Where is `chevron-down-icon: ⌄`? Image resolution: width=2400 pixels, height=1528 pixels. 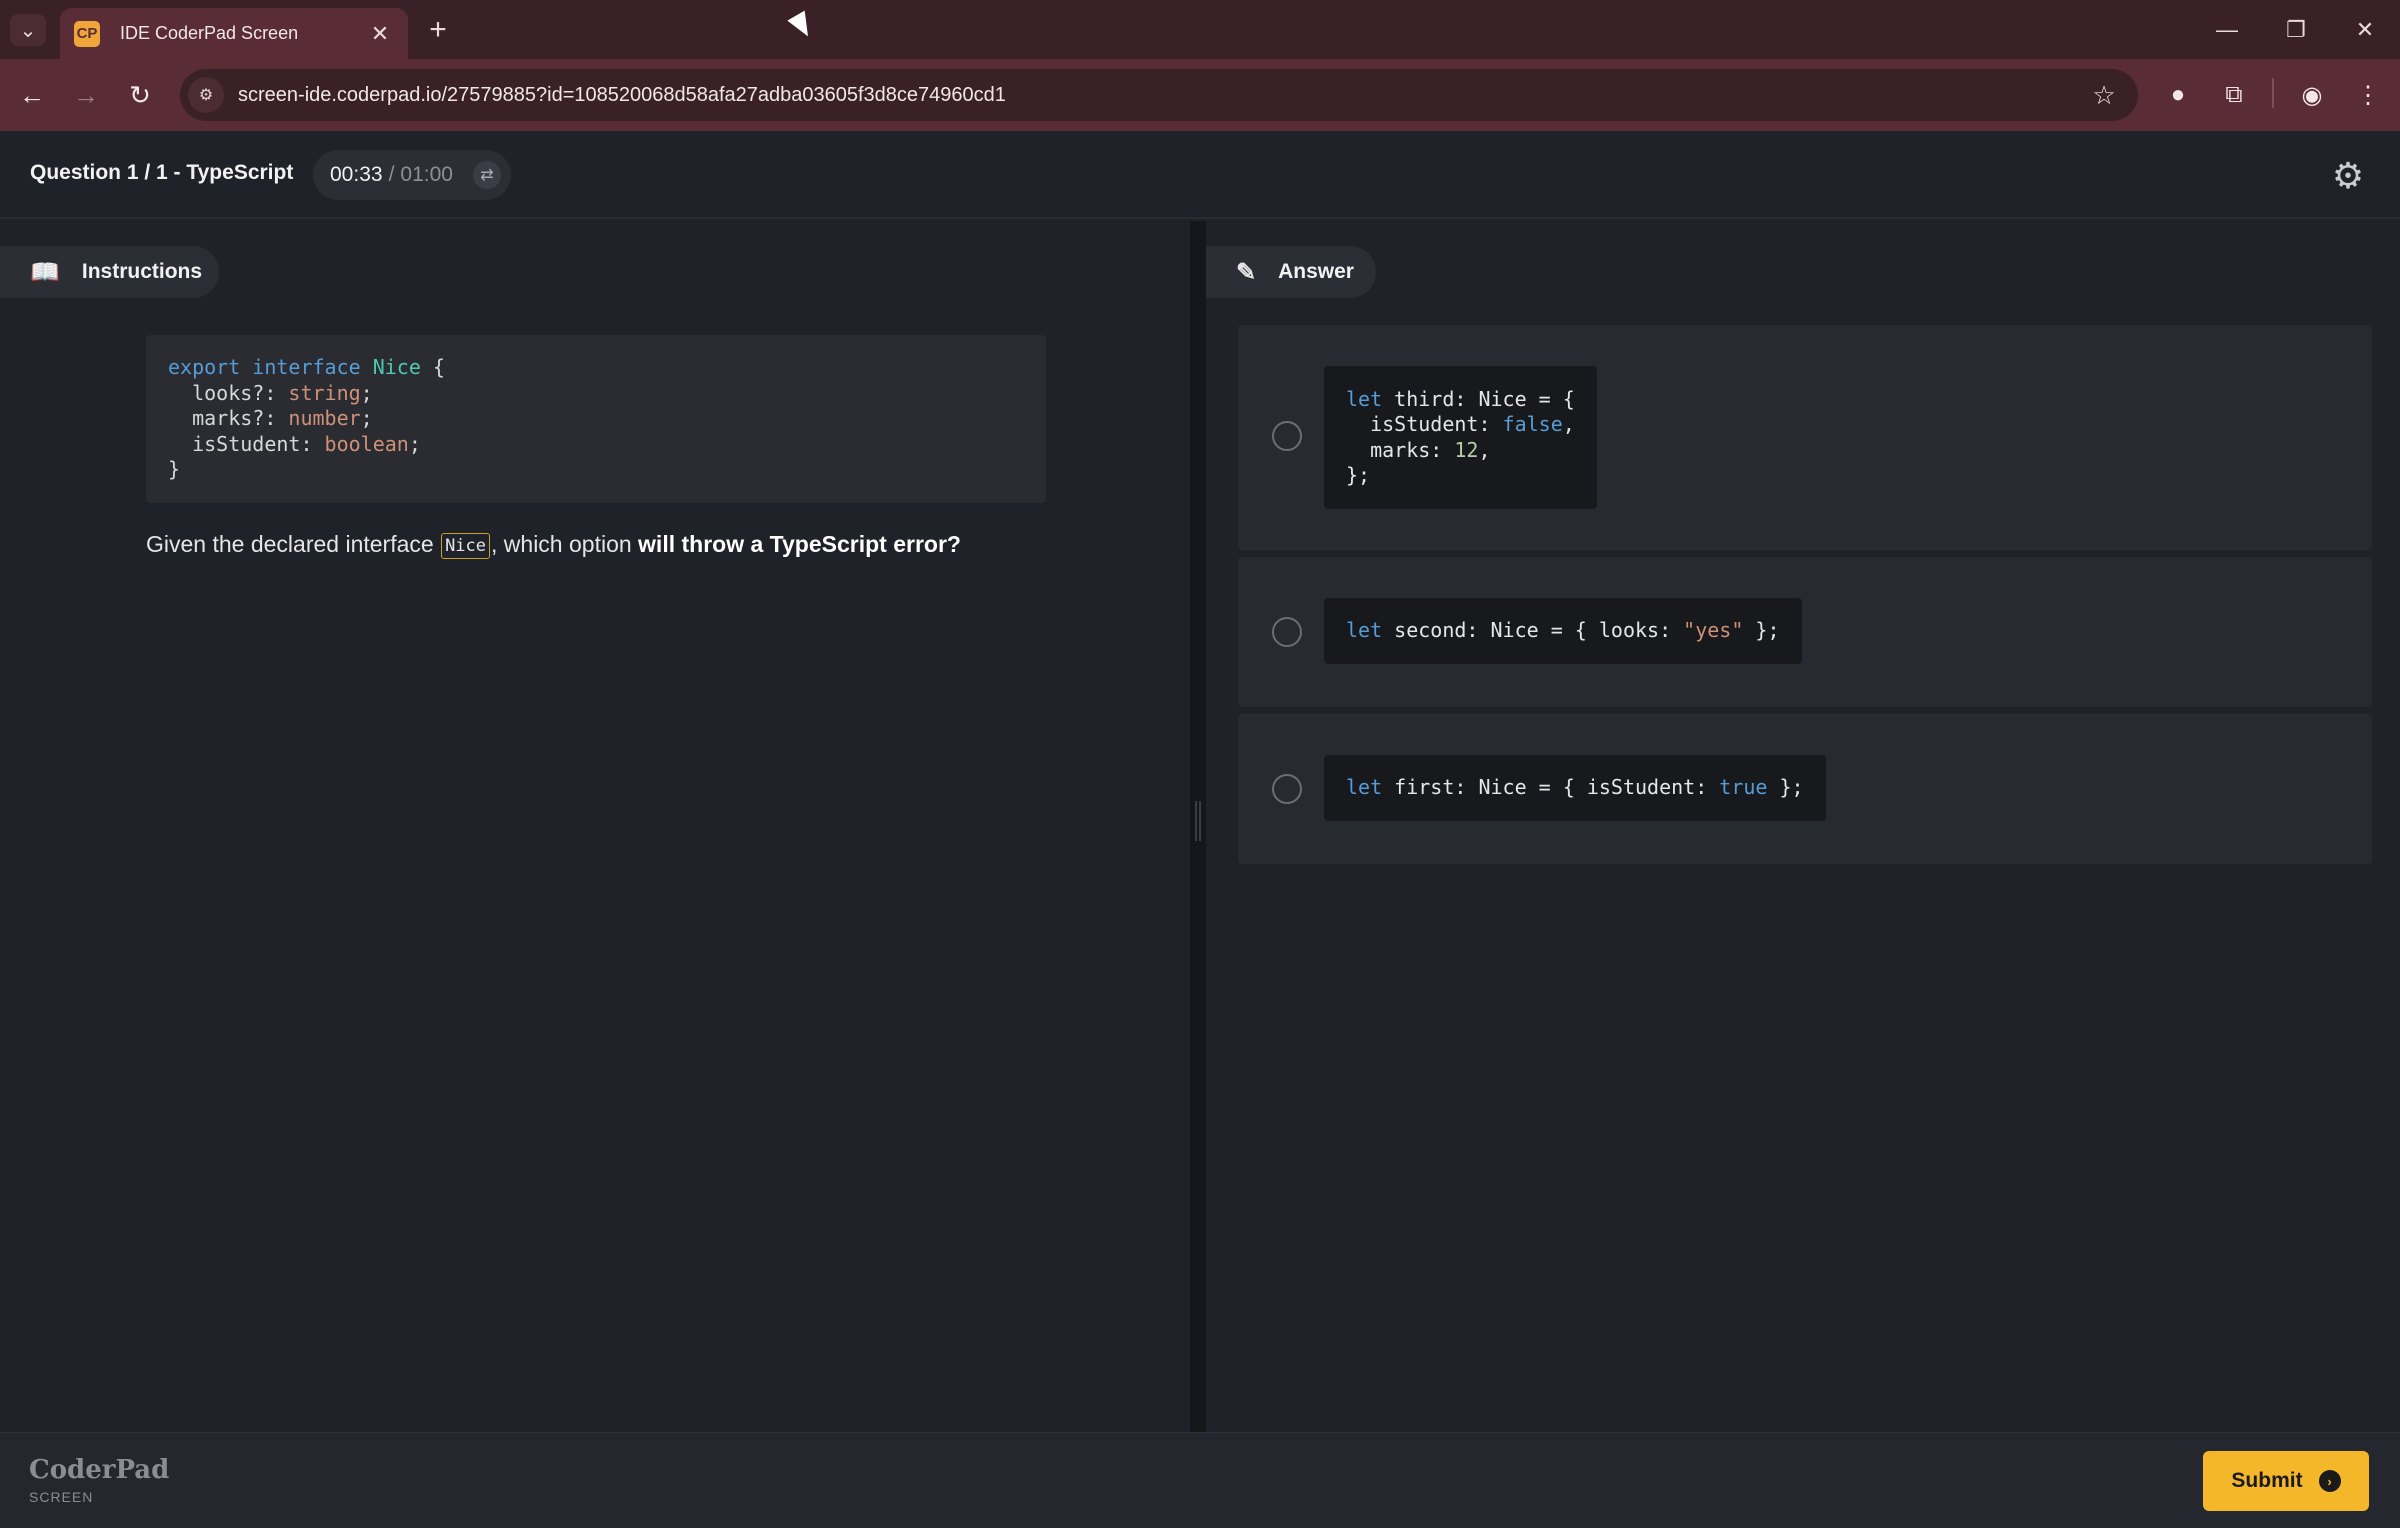 chevron-down-icon: ⌄ is located at coordinates (28, 30).